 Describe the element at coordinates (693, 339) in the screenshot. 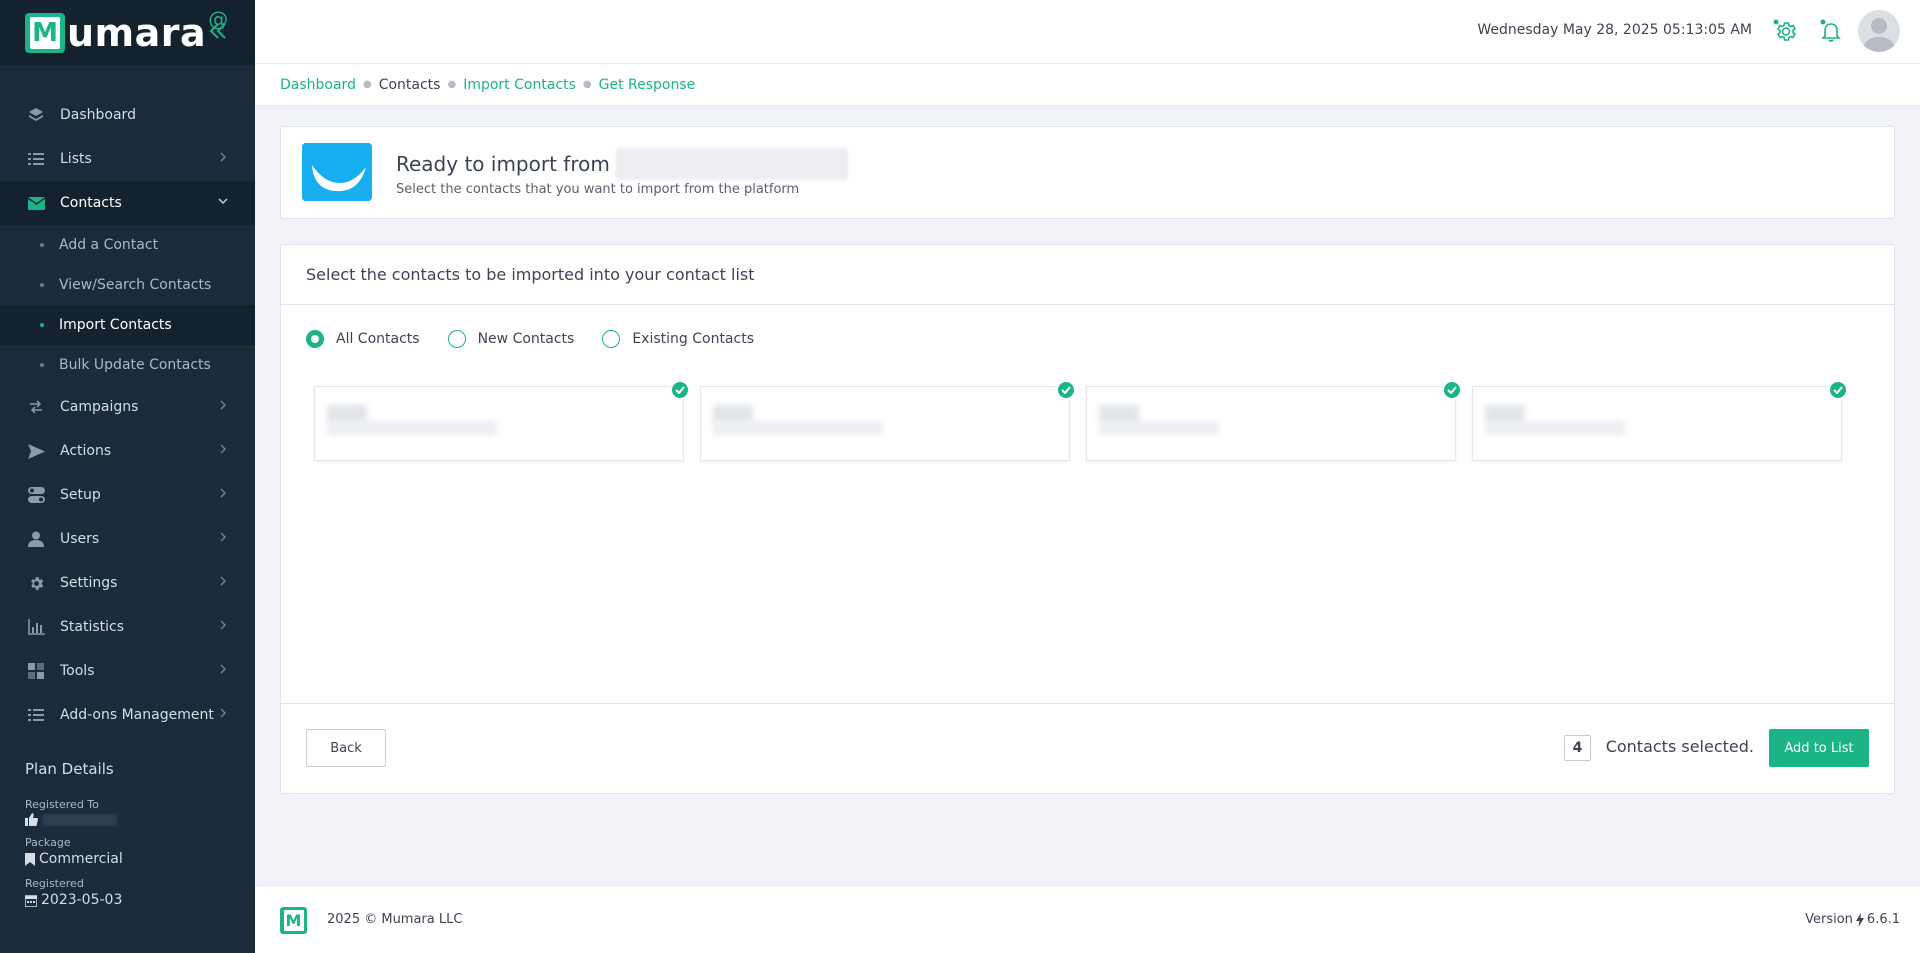

I see `radio-label: Existing Contacts` at that location.